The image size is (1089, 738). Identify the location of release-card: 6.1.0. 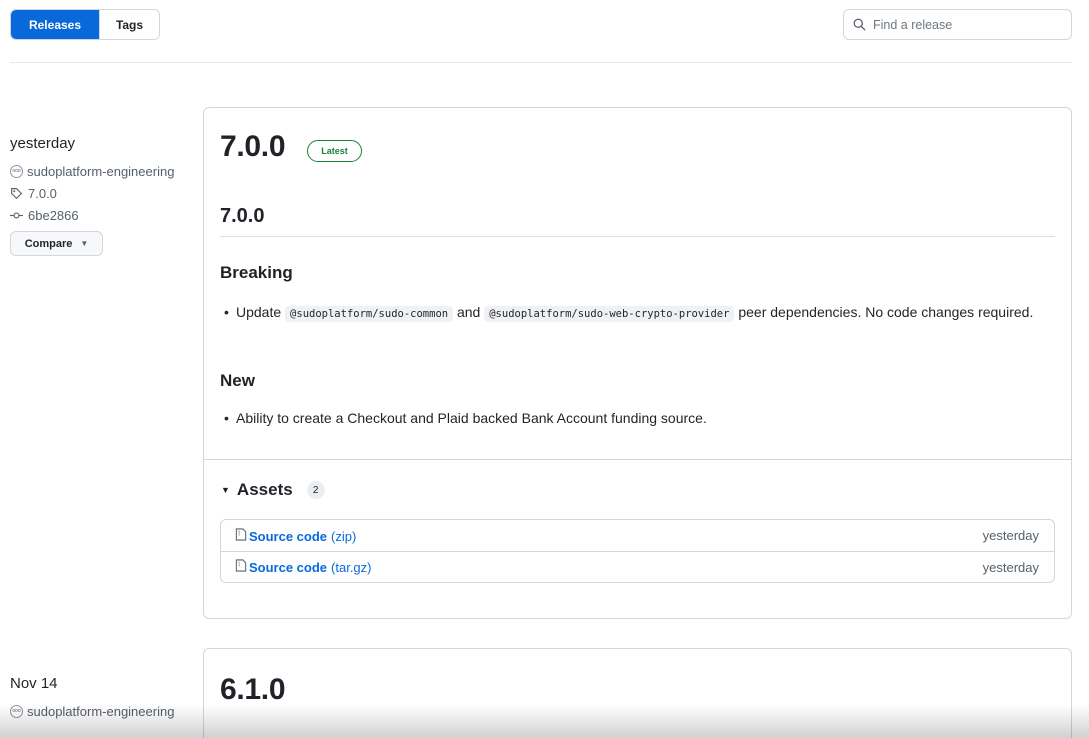
(637, 693).